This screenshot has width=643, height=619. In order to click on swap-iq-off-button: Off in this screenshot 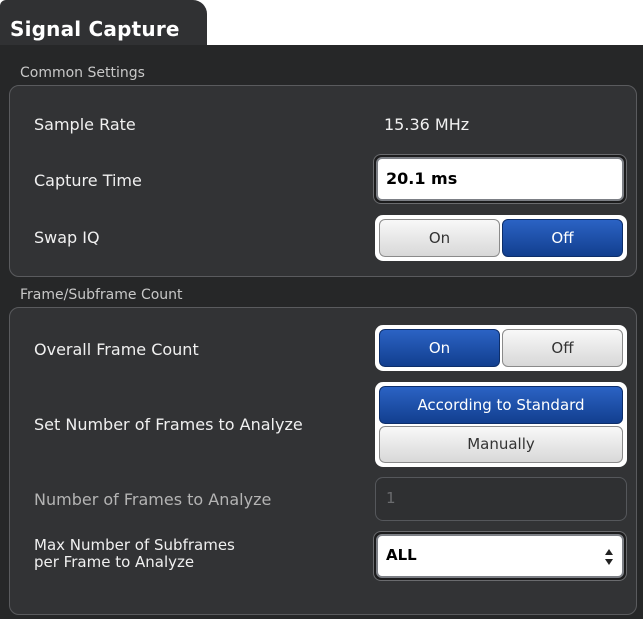, I will do `click(562, 238)`.